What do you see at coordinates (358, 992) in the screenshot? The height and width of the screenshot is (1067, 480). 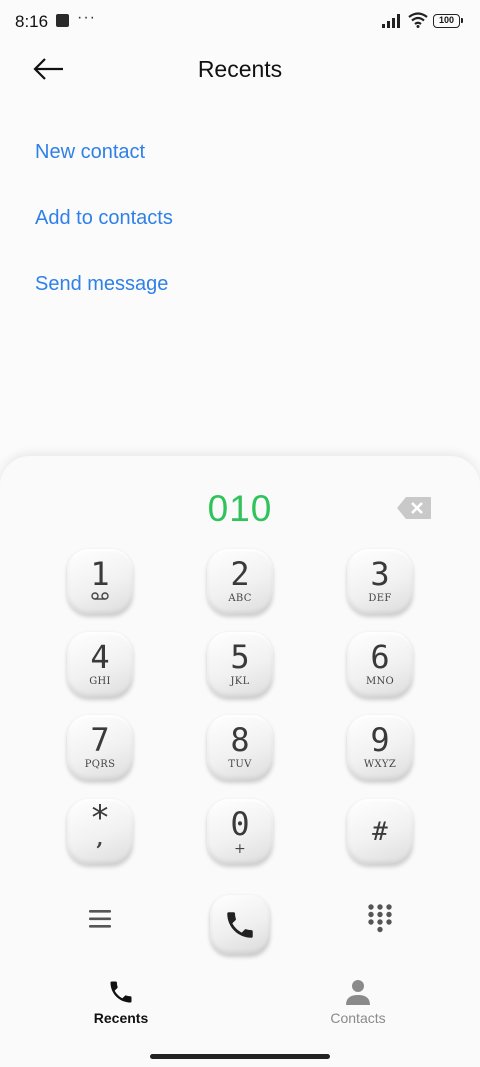 I see `person-icon` at bounding box center [358, 992].